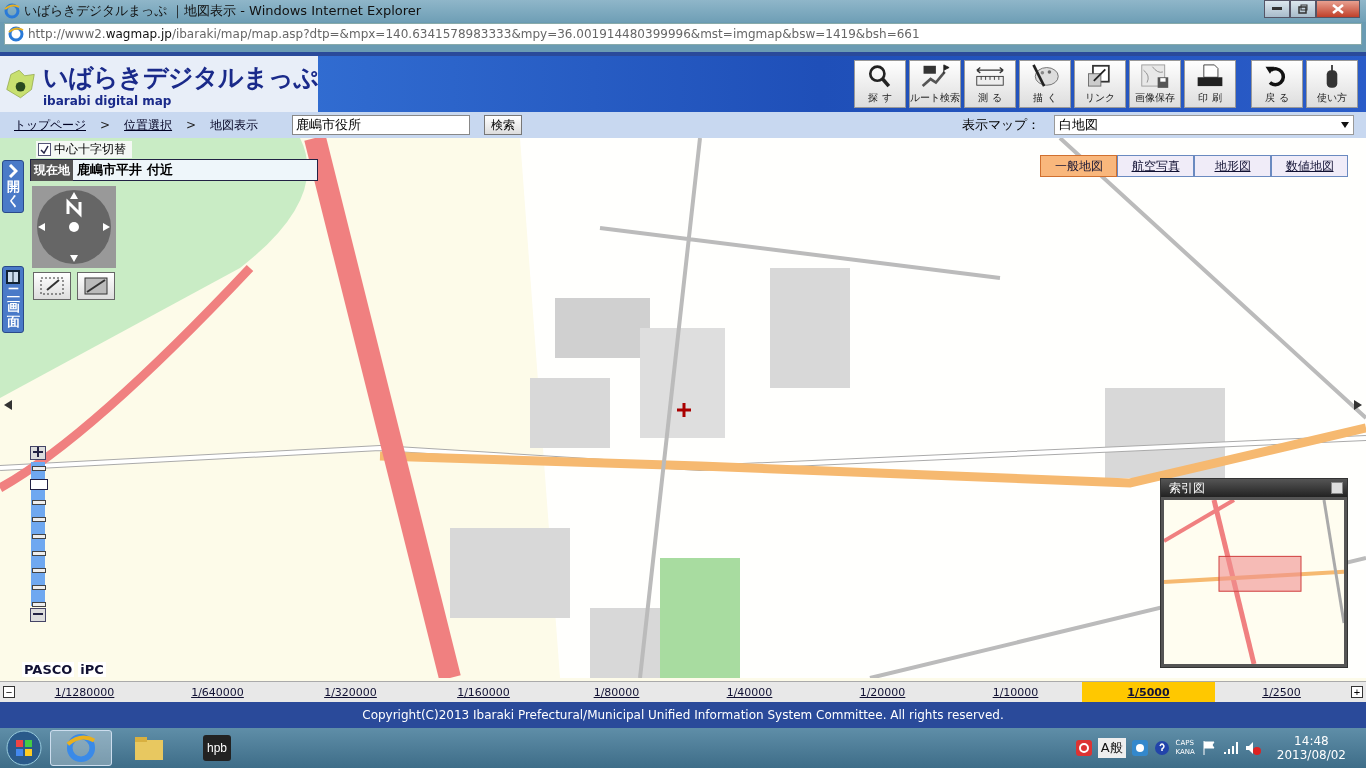 This screenshot has height=768, width=1366. Describe the element at coordinates (90, 149) in the screenshot. I see `crosshair-toggle-label: 中心十字切替` at that location.